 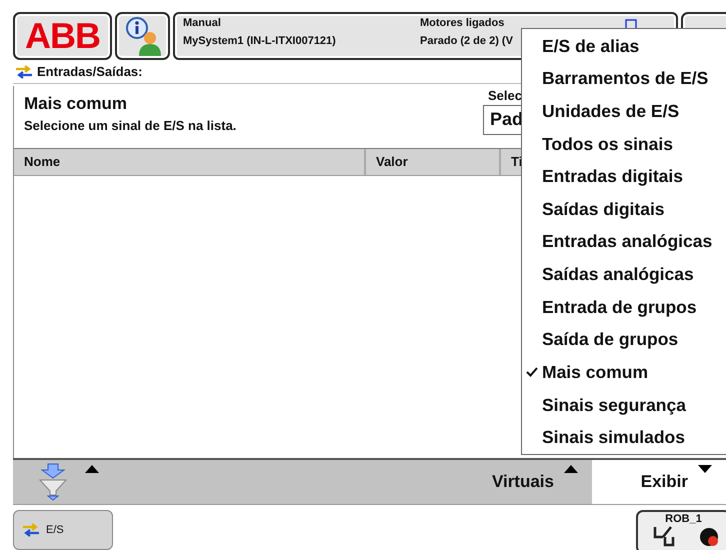 What do you see at coordinates (624, 372) in the screenshot?
I see `menu-item: Mais comum` at bounding box center [624, 372].